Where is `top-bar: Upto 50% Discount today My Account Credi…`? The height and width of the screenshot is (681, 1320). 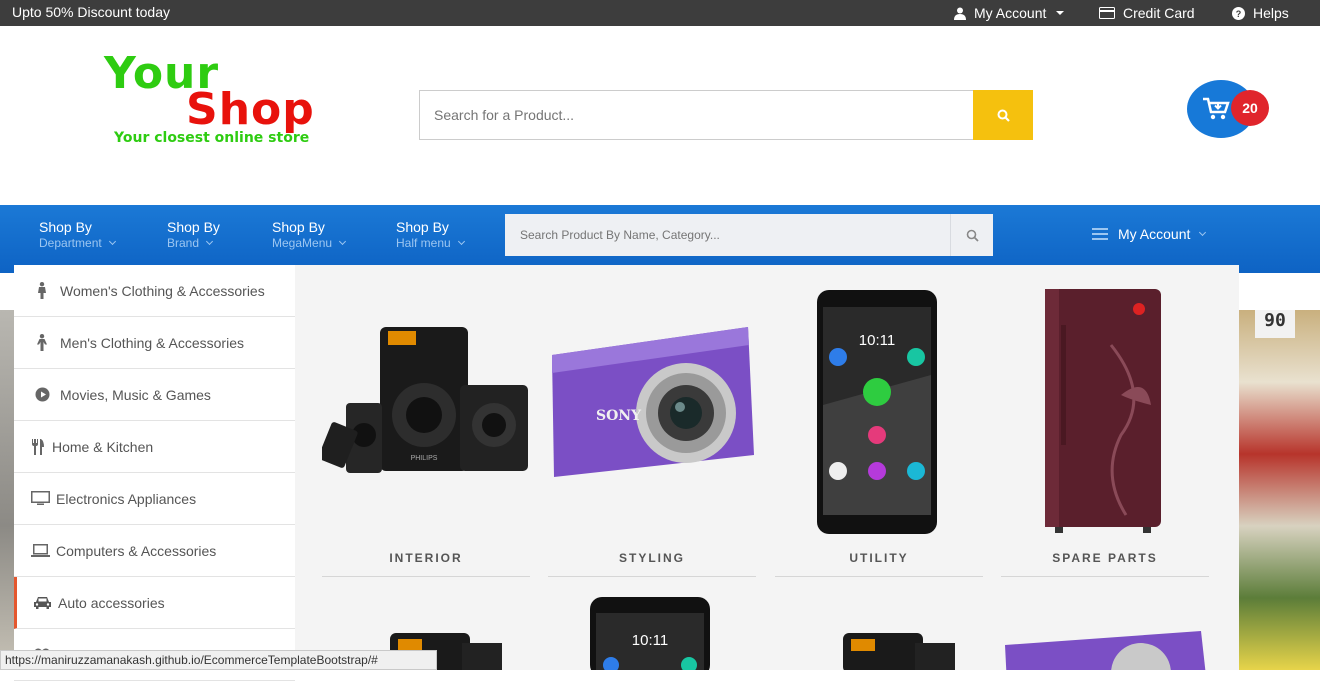
top-bar: Upto 50% Discount today My Account Credi… is located at coordinates (660, 13).